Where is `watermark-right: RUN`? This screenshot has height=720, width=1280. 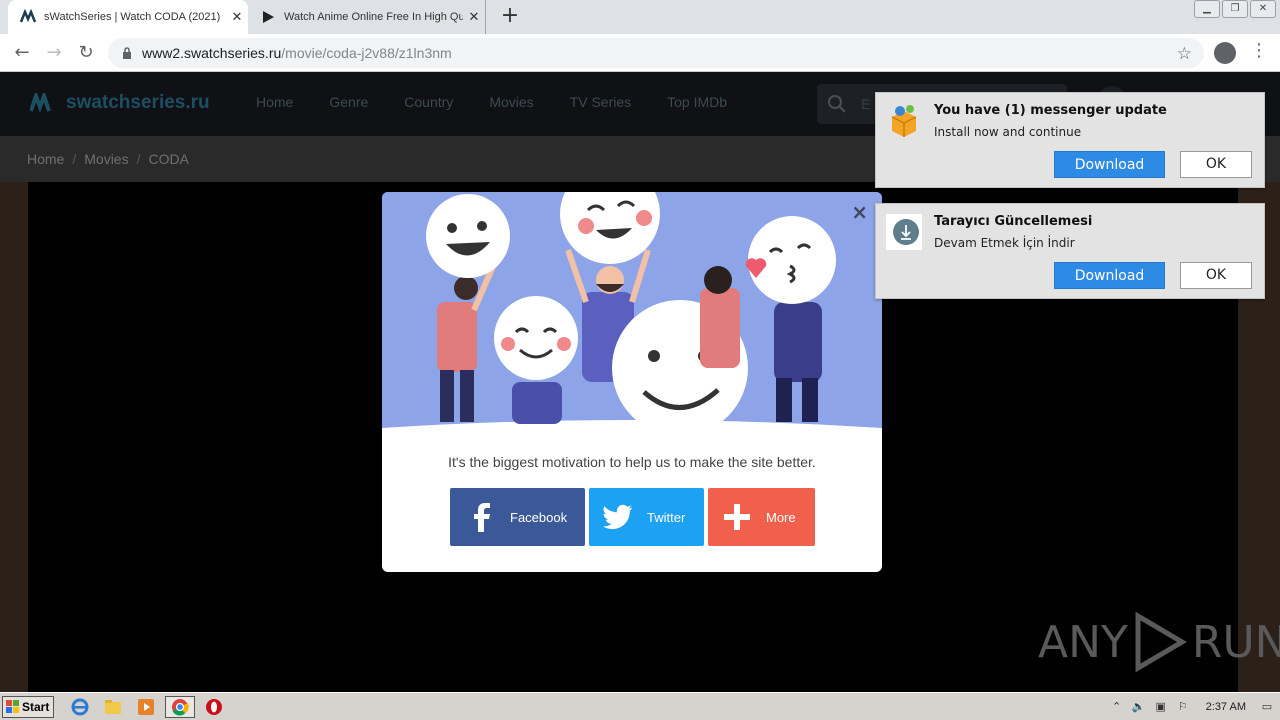 watermark-right: RUN is located at coordinates (1235, 642).